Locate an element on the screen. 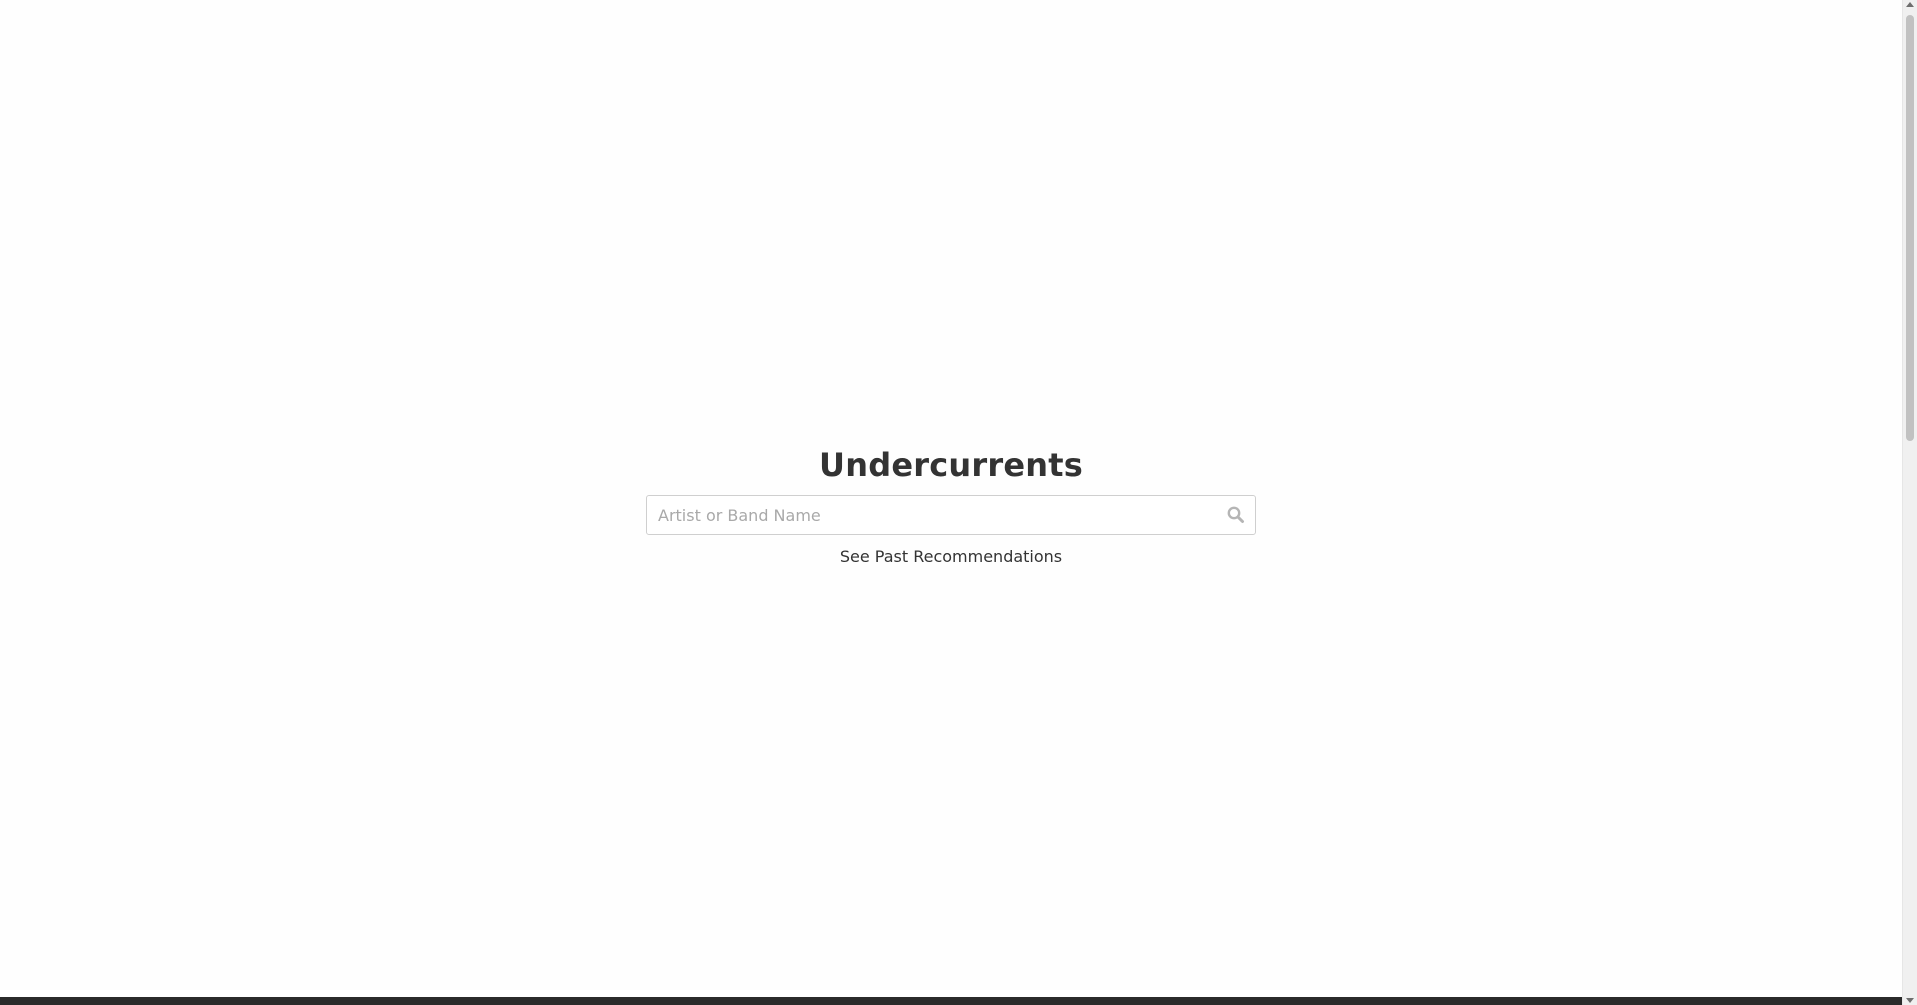 The width and height of the screenshot is (1917, 1005). search-icon is located at coordinates (1236, 515).